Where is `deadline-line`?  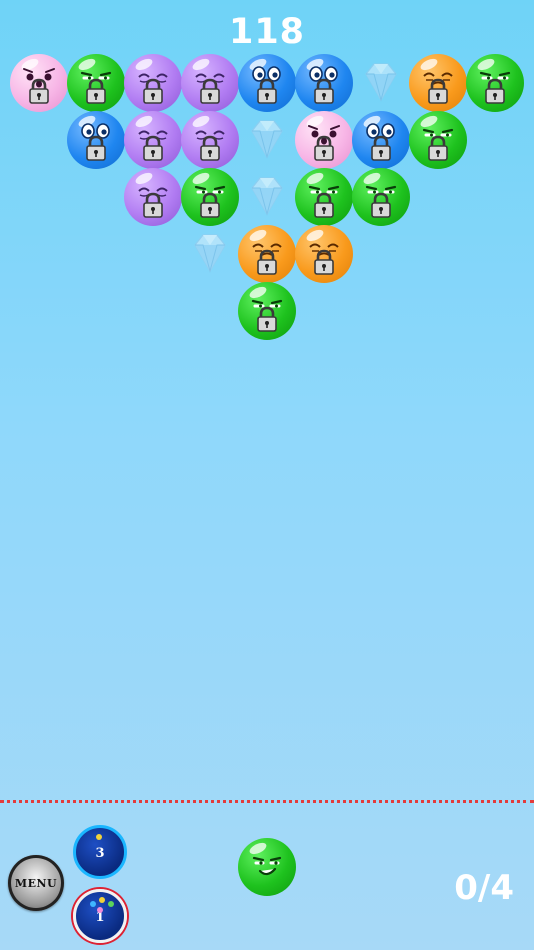
deadline-line is located at coordinates (267, 801).